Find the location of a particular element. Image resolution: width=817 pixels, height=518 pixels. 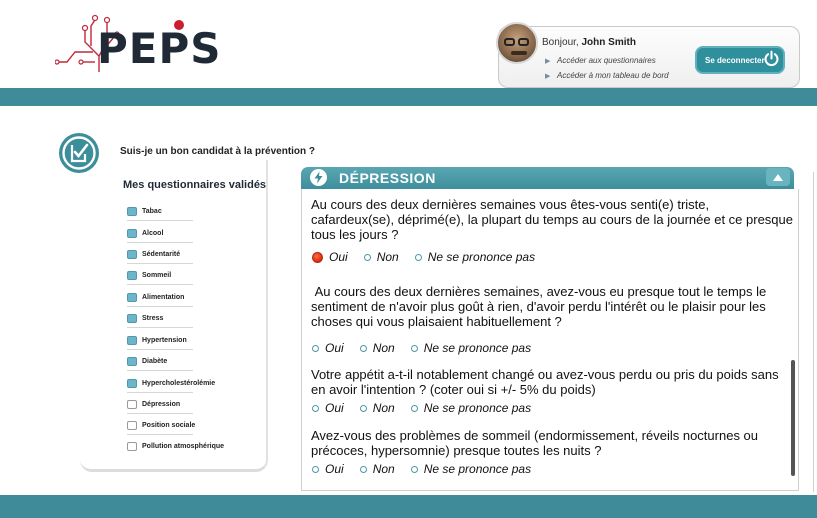

link-dashboard: Accéder à mon tableau de bord is located at coordinates (607, 75).